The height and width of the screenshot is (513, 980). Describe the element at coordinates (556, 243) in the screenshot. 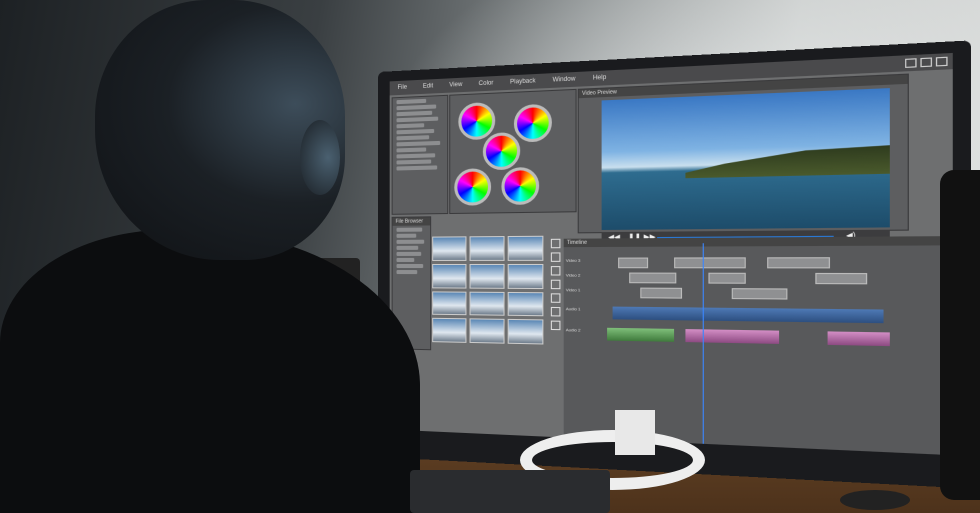

I see `select-tool-icon` at that location.